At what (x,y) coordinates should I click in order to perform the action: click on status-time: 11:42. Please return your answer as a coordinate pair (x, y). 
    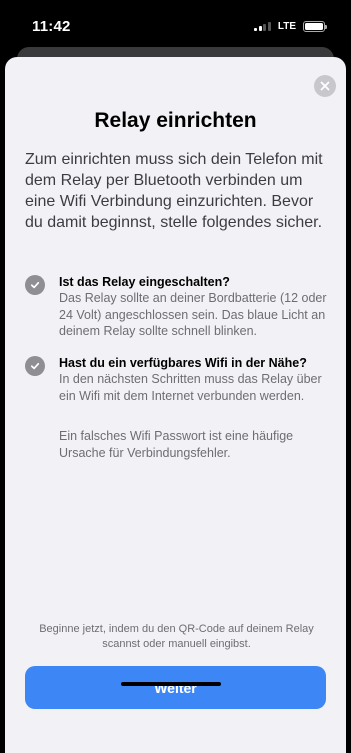
    Looking at the image, I should click on (51, 26).